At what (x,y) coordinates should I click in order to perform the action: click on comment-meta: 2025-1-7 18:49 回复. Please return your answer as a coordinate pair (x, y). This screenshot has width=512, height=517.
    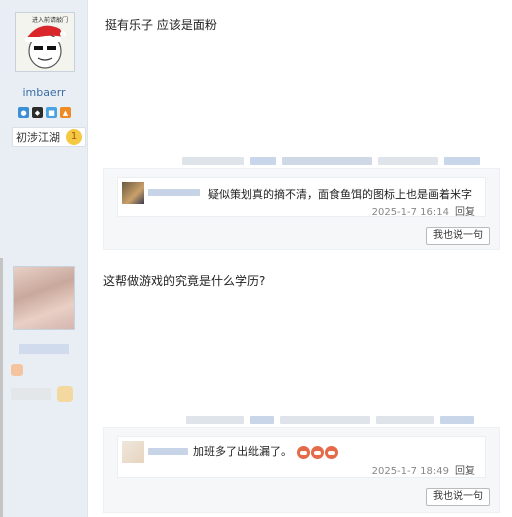
    Looking at the image, I should click on (423, 469).